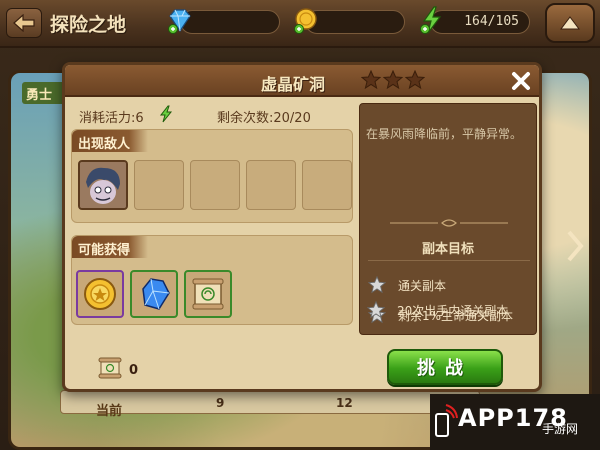 Image resolution: width=600 pixels, height=450 pixels. What do you see at coordinates (446, 420) in the screenshot?
I see `wifi-phone-icon` at bounding box center [446, 420].